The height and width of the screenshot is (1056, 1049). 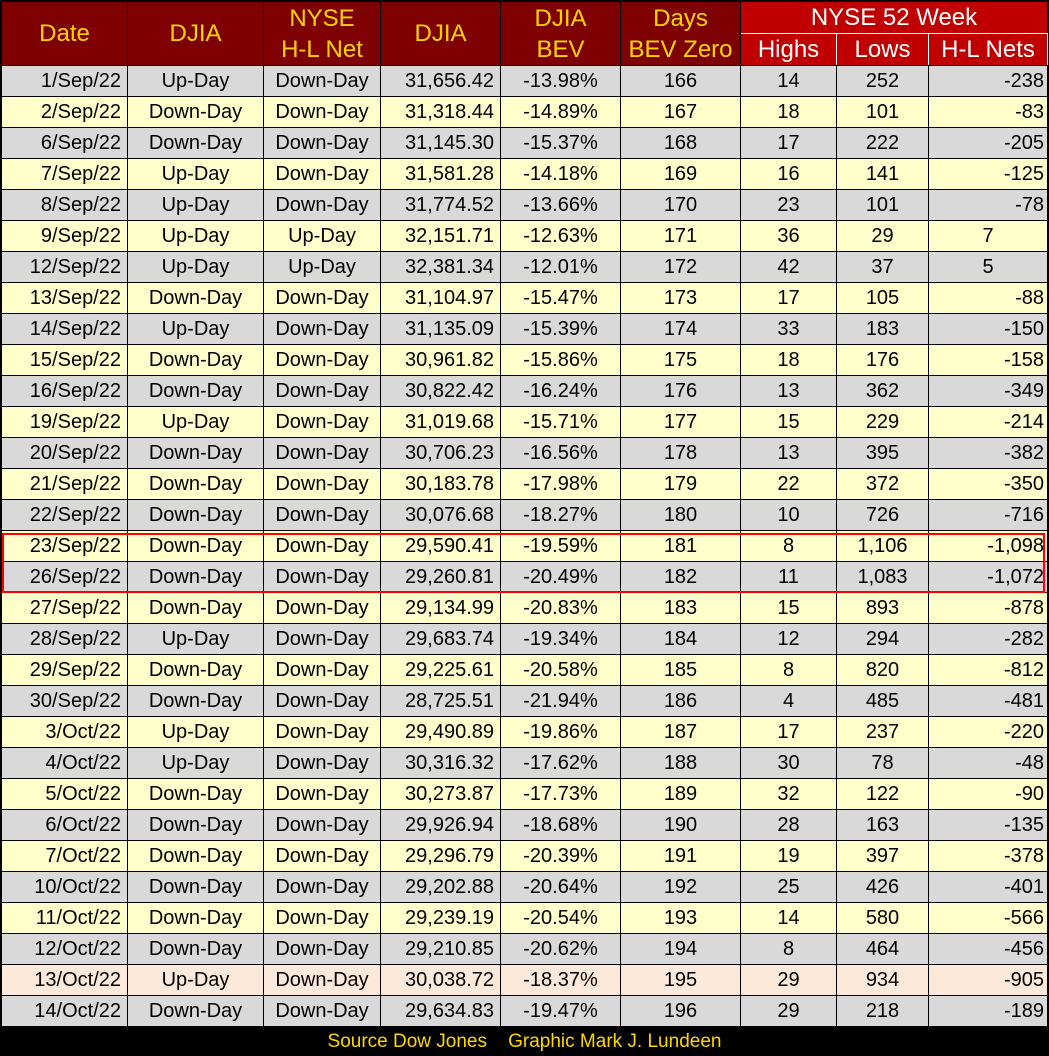 What do you see at coordinates (988, 732) in the screenshot?
I see `hl-nets-cell: -220` at bounding box center [988, 732].